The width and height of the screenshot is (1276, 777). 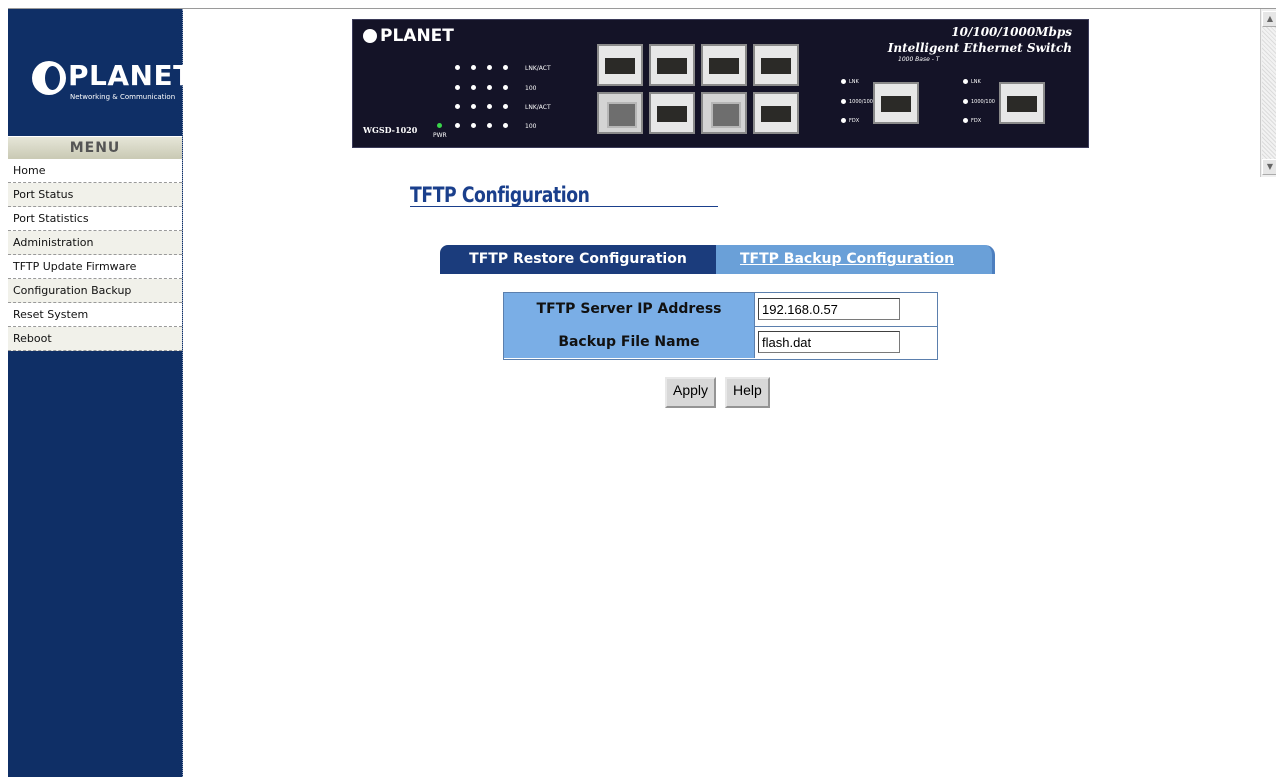 I want to click on banner-subtitle: 1000 Base - T, so click(x=919, y=59).